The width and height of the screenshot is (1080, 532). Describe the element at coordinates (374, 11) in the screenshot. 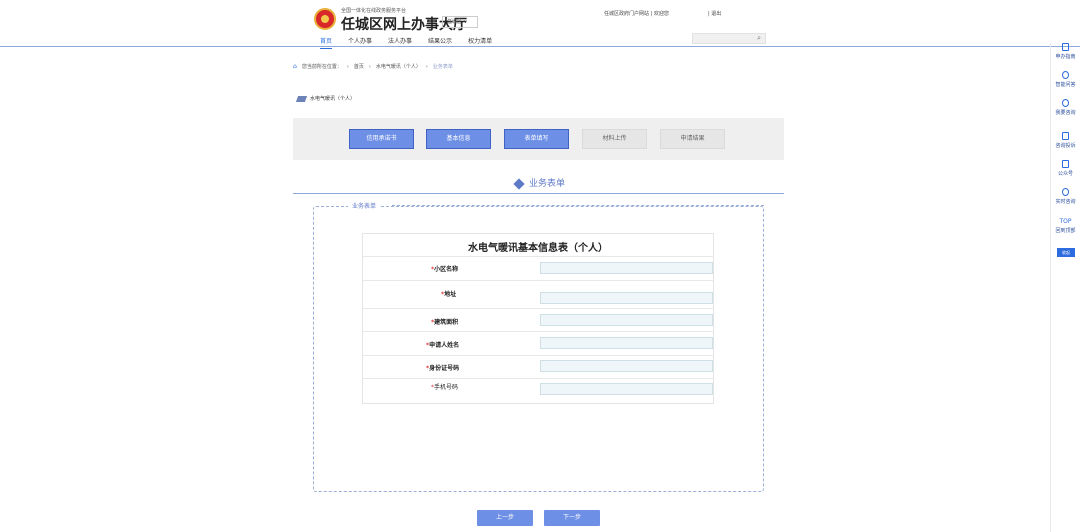

I see `platform-subtitle: 全国一体化在线政务服务平台` at that location.